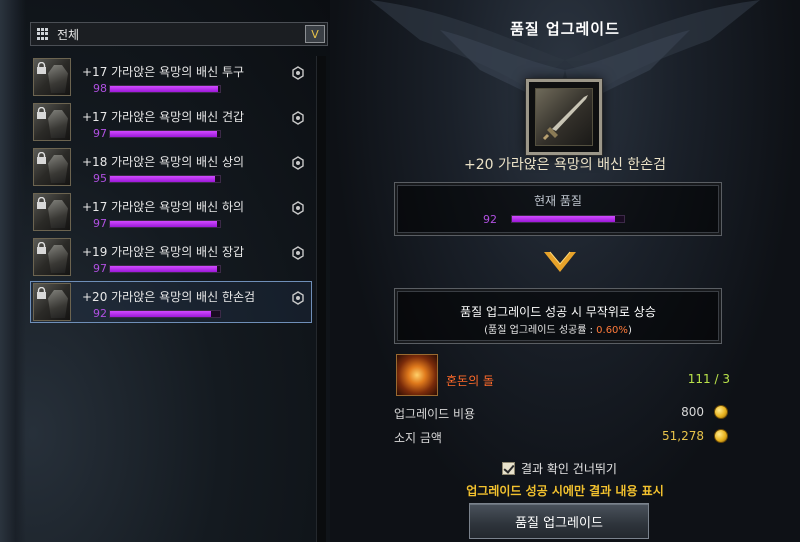 The image size is (800, 542). What do you see at coordinates (435, 414) in the screenshot?
I see `upgrade-cost-label: 업그레이드 비용` at bounding box center [435, 414].